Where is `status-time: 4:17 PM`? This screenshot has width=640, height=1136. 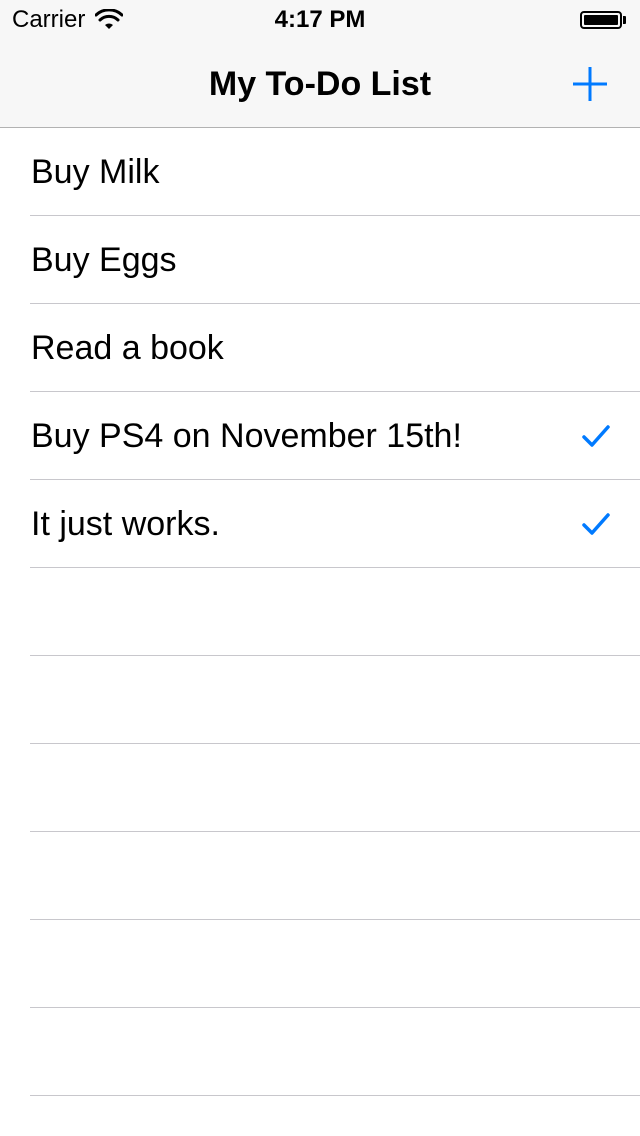 status-time: 4:17 PM is located at coordinates (320, 19).